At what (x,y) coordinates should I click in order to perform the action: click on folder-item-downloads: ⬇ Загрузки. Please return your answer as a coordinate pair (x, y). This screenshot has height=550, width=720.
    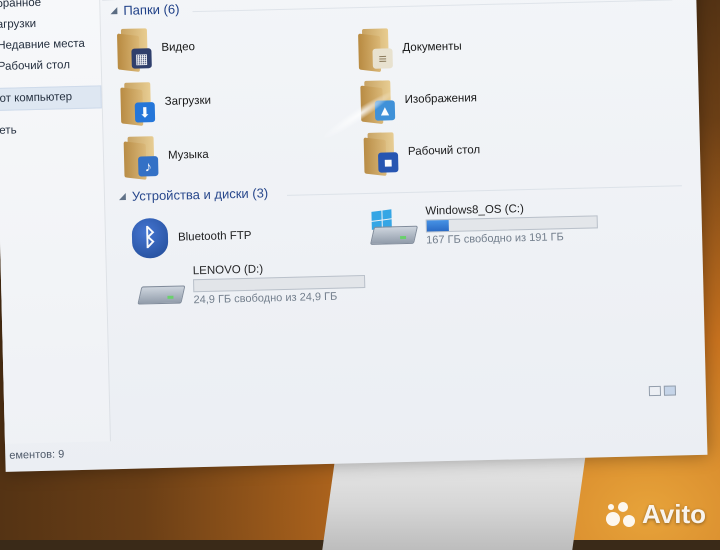
    Looking at the image, I should click on (165, 102).